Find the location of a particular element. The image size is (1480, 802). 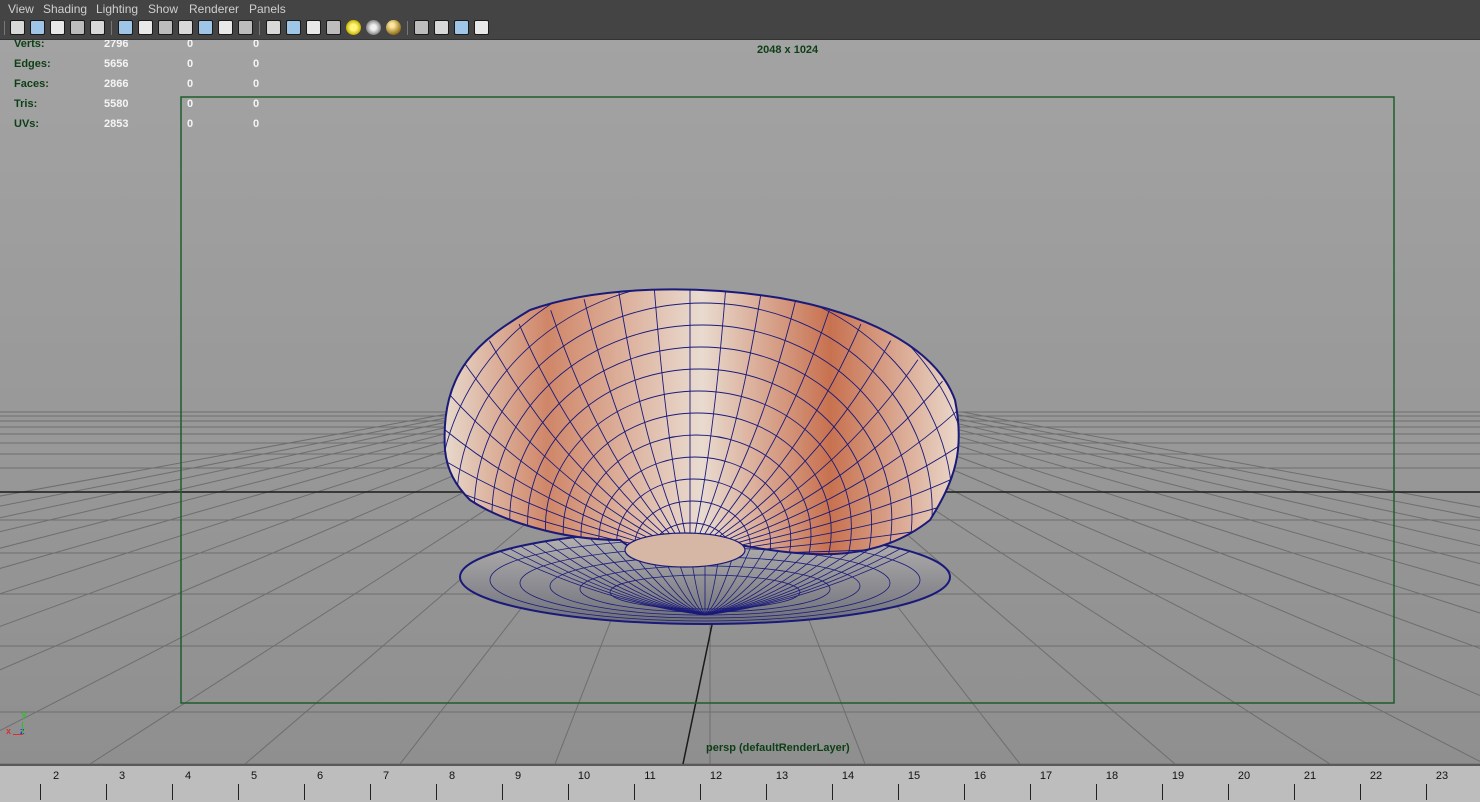

timeline-tick-label: 4 is located at coordinates (188, 776).